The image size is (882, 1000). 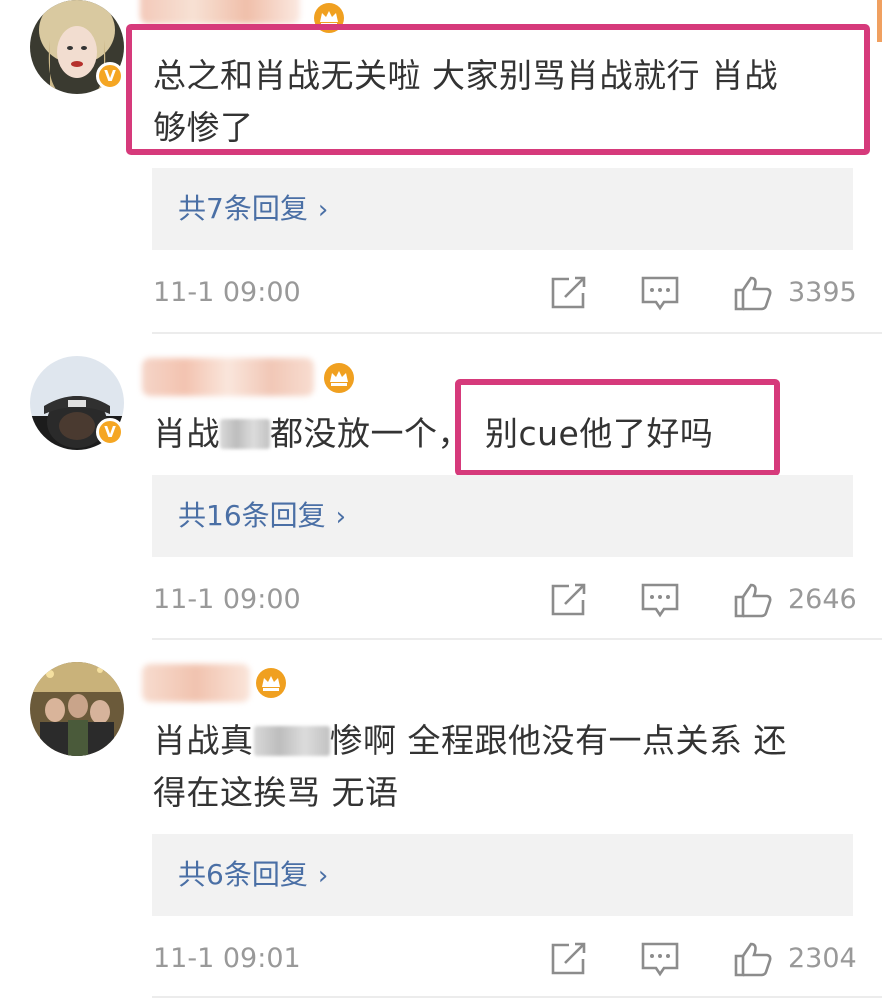 I want to click on reply-count-label: 共6条回复, so click(x=243, y=874).